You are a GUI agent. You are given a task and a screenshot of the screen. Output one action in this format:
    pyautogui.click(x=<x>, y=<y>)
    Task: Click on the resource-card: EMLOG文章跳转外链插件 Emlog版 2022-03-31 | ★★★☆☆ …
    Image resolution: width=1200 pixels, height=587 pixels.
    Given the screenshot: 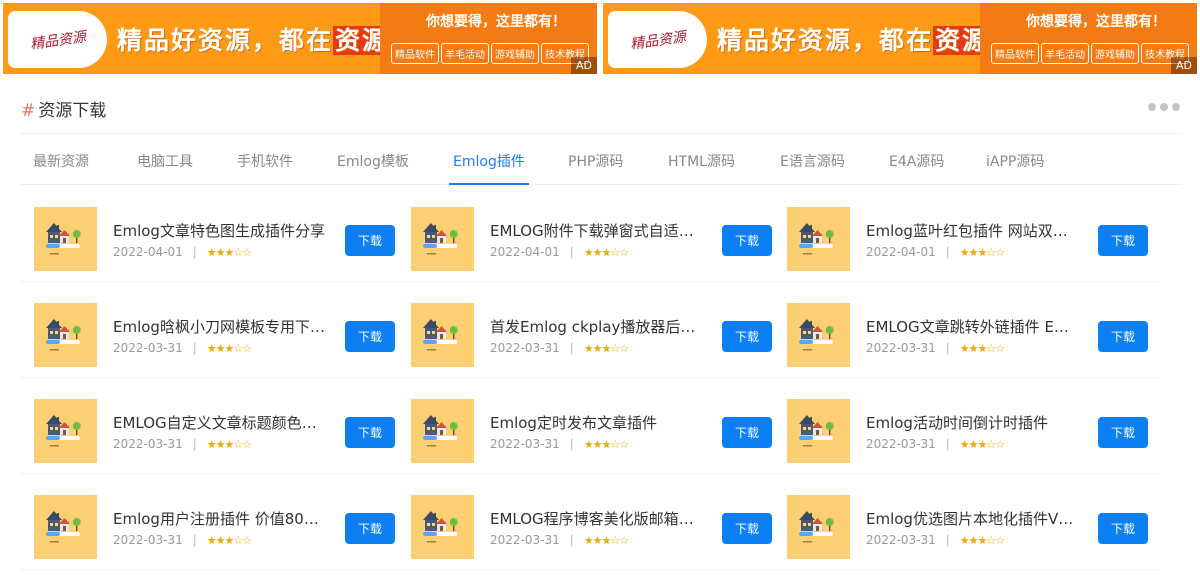 What is the action you would take?
    pyautogui.click(x=961, y=330)
    